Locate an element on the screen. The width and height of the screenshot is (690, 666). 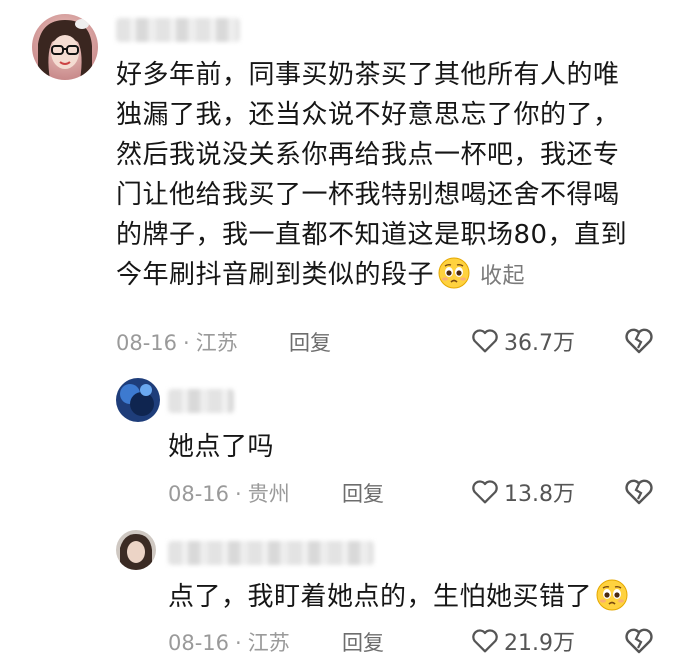
comment-line: 她点了吗 is located at coordinates (221, 447).